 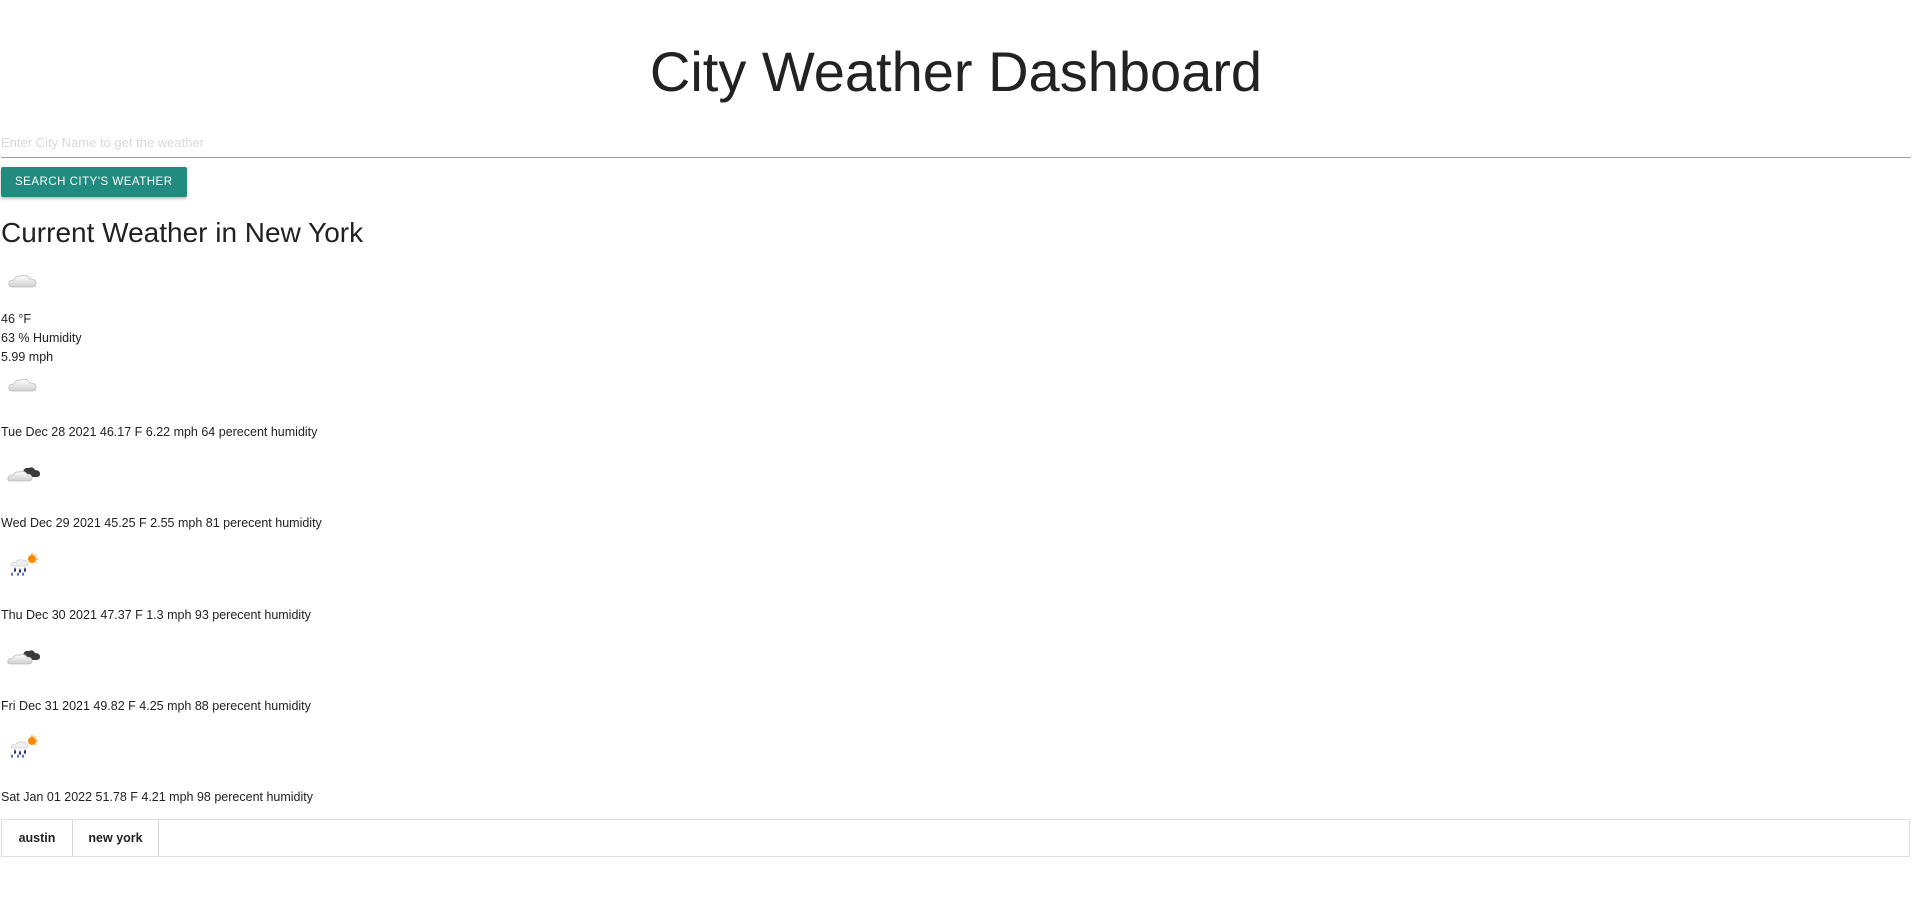 I want to click on page-title: City Weather Dashboard, so click(x=956, y=71).